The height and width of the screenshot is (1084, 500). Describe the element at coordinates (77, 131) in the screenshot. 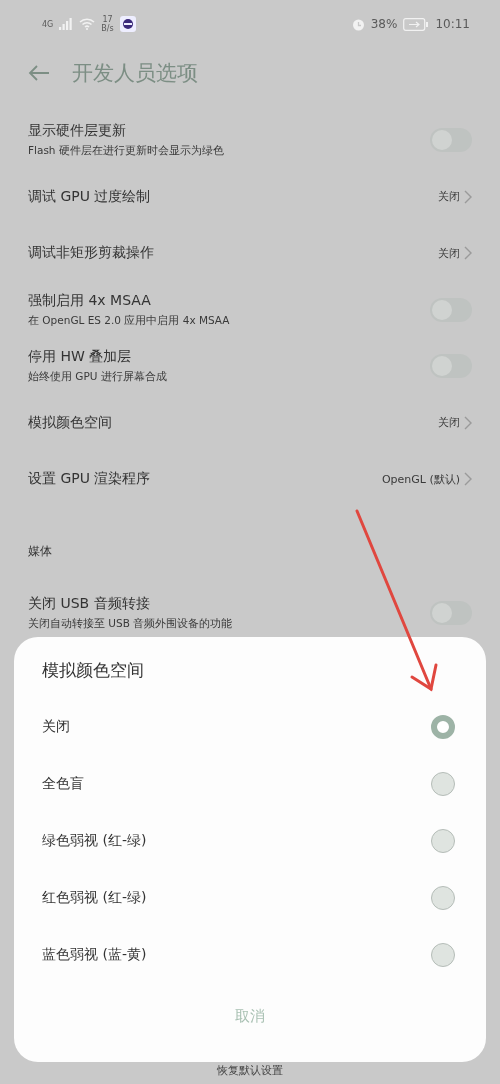

I see `setting-title: 显示硬件层更新` at that location.